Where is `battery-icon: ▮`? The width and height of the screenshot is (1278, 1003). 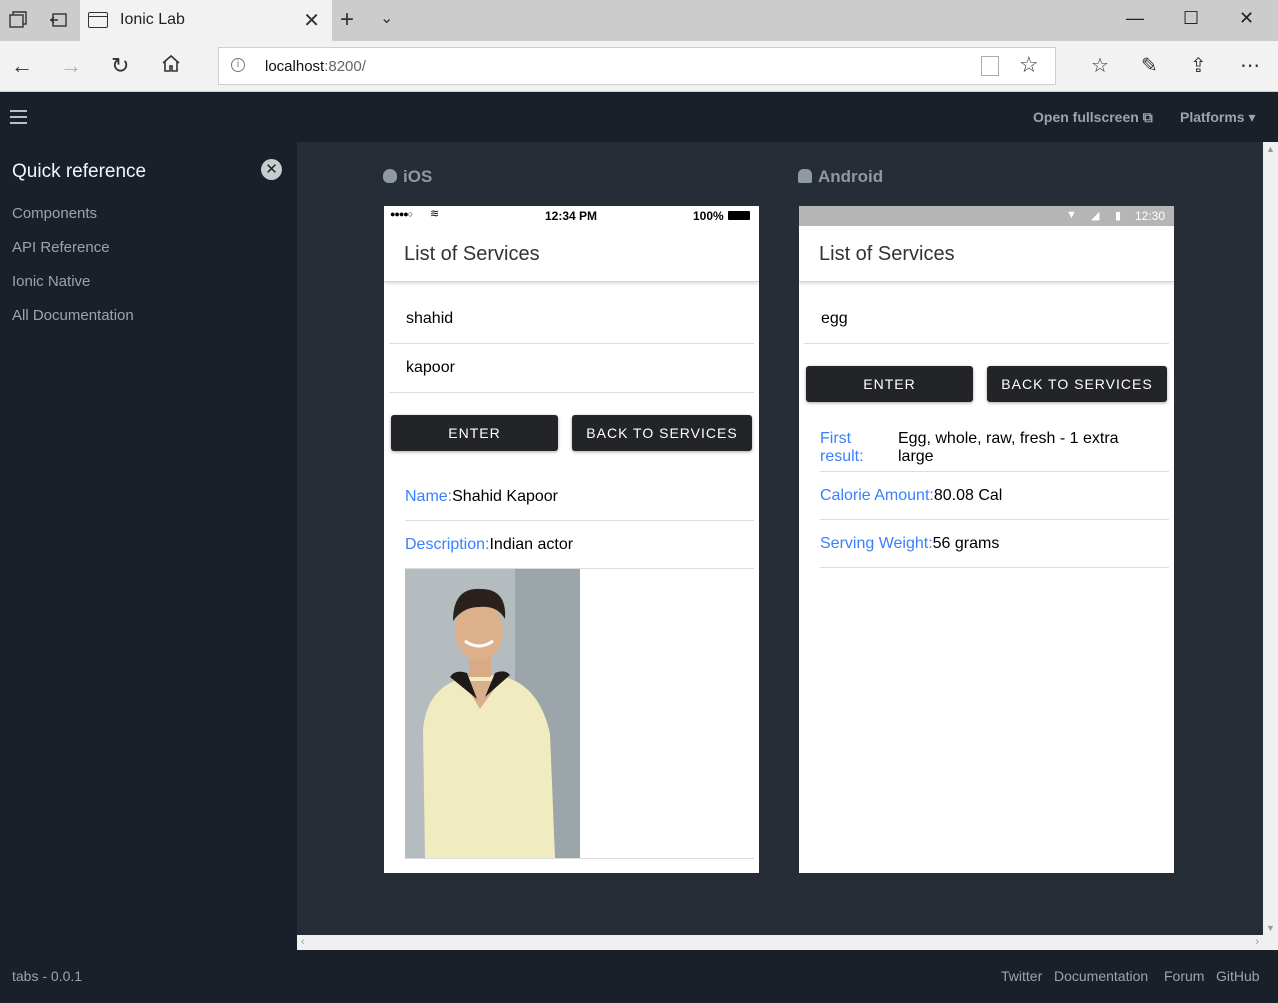 battery-icon: ▮ is located at coordinates (1118, 216).